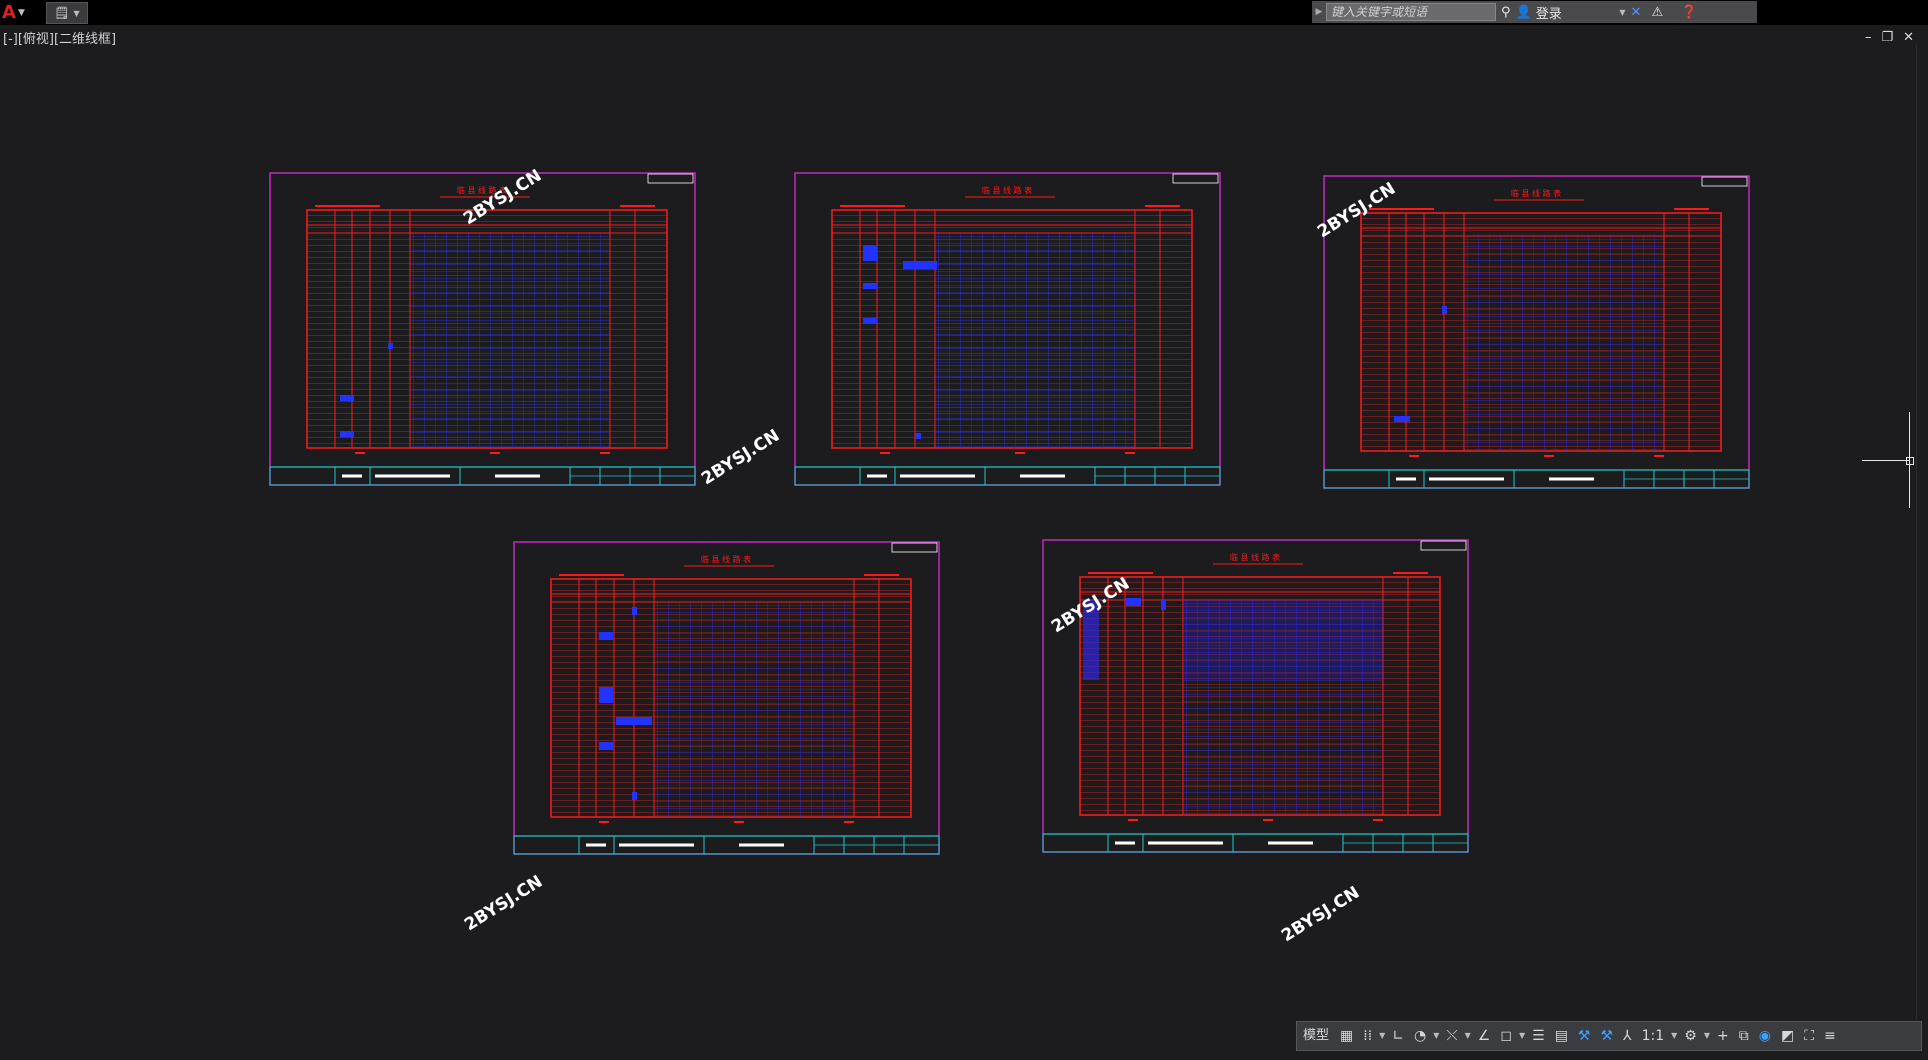  I want to click on title-bar: A ▼ 🗒 ▼ ▶ 键入关键字或短语 ⚲ 👤 登录 ▼ ✕ ⚠ ❓, so click(964, 12).